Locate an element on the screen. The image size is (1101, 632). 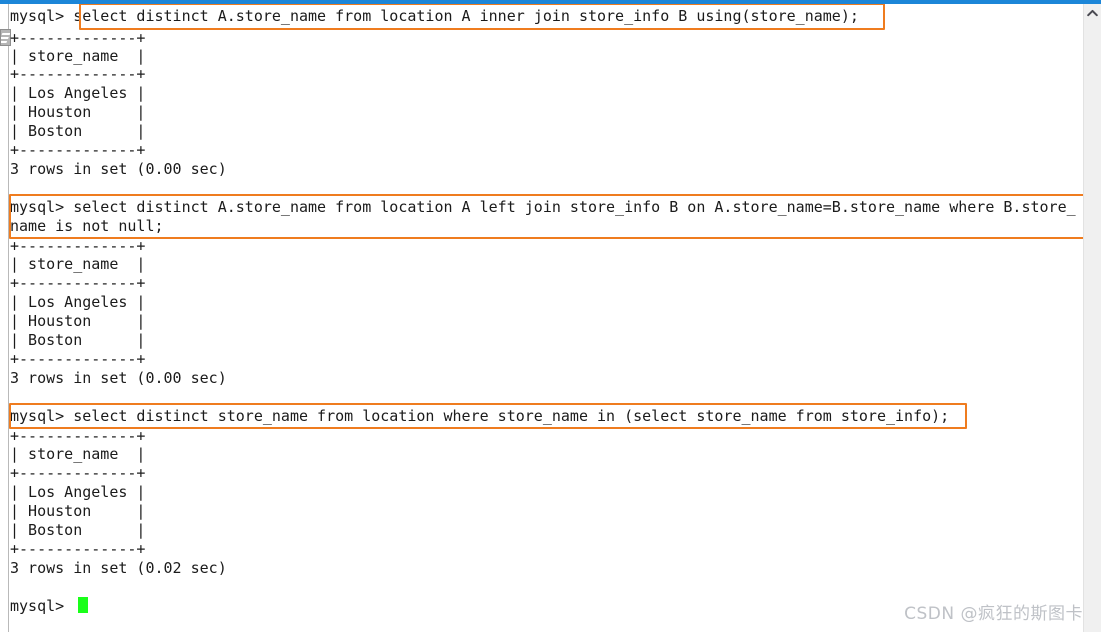
terminal-line-t1-sep-bot: +-------------+ is located at coordinates (78, 150).